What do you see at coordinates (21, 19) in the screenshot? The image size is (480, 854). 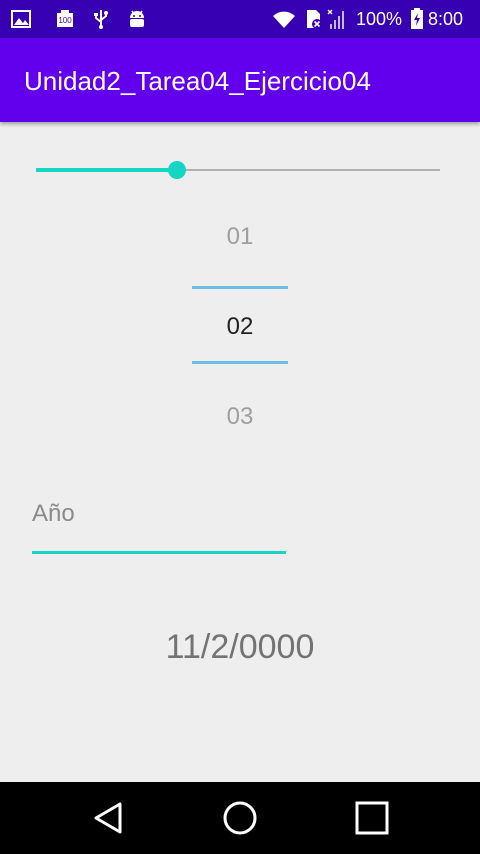 I see `image-icon` at bounding box center [21, 19].